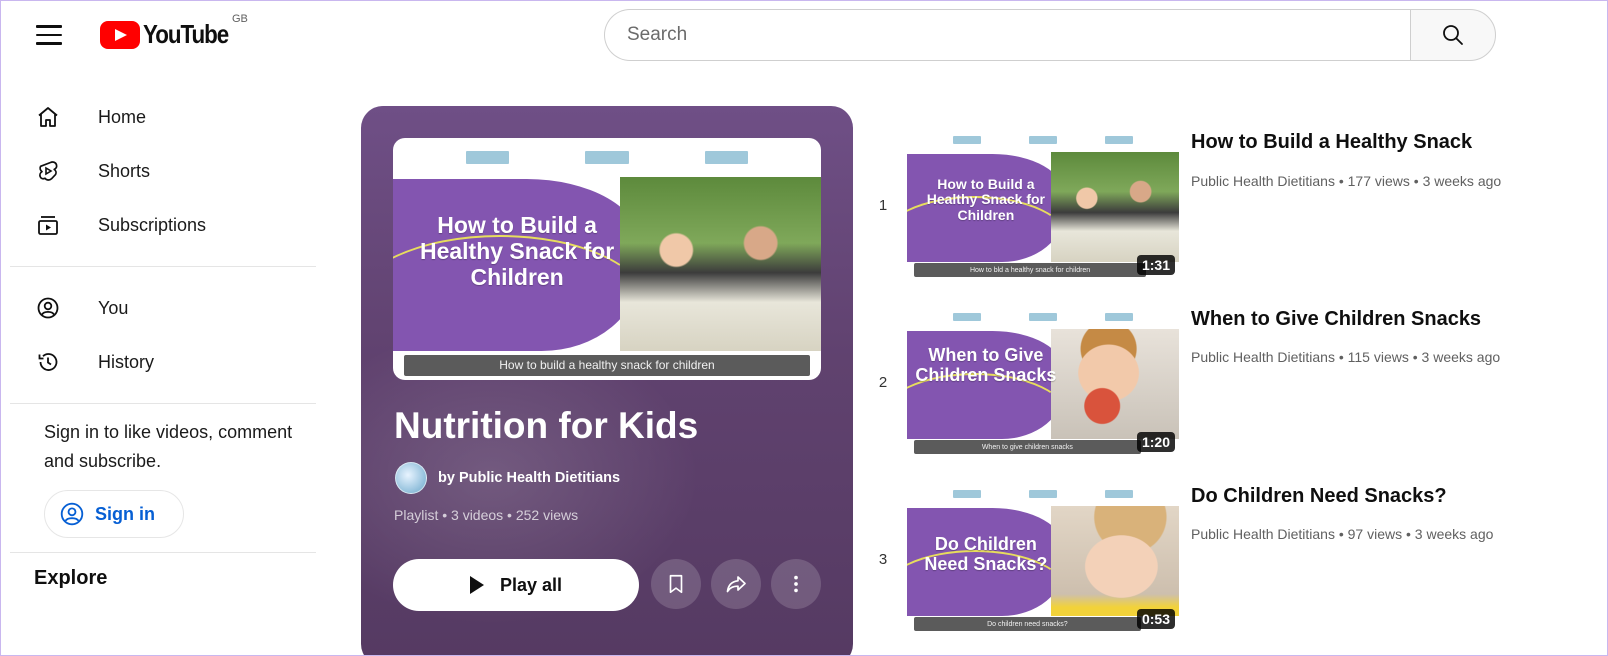 Image resolution: width=1608 pixels, height=656 pixels. What do you see at coordinates (113, 307) in the screenshot?
I see `sidebar-item-label: You` at bounding box center [113, 307].